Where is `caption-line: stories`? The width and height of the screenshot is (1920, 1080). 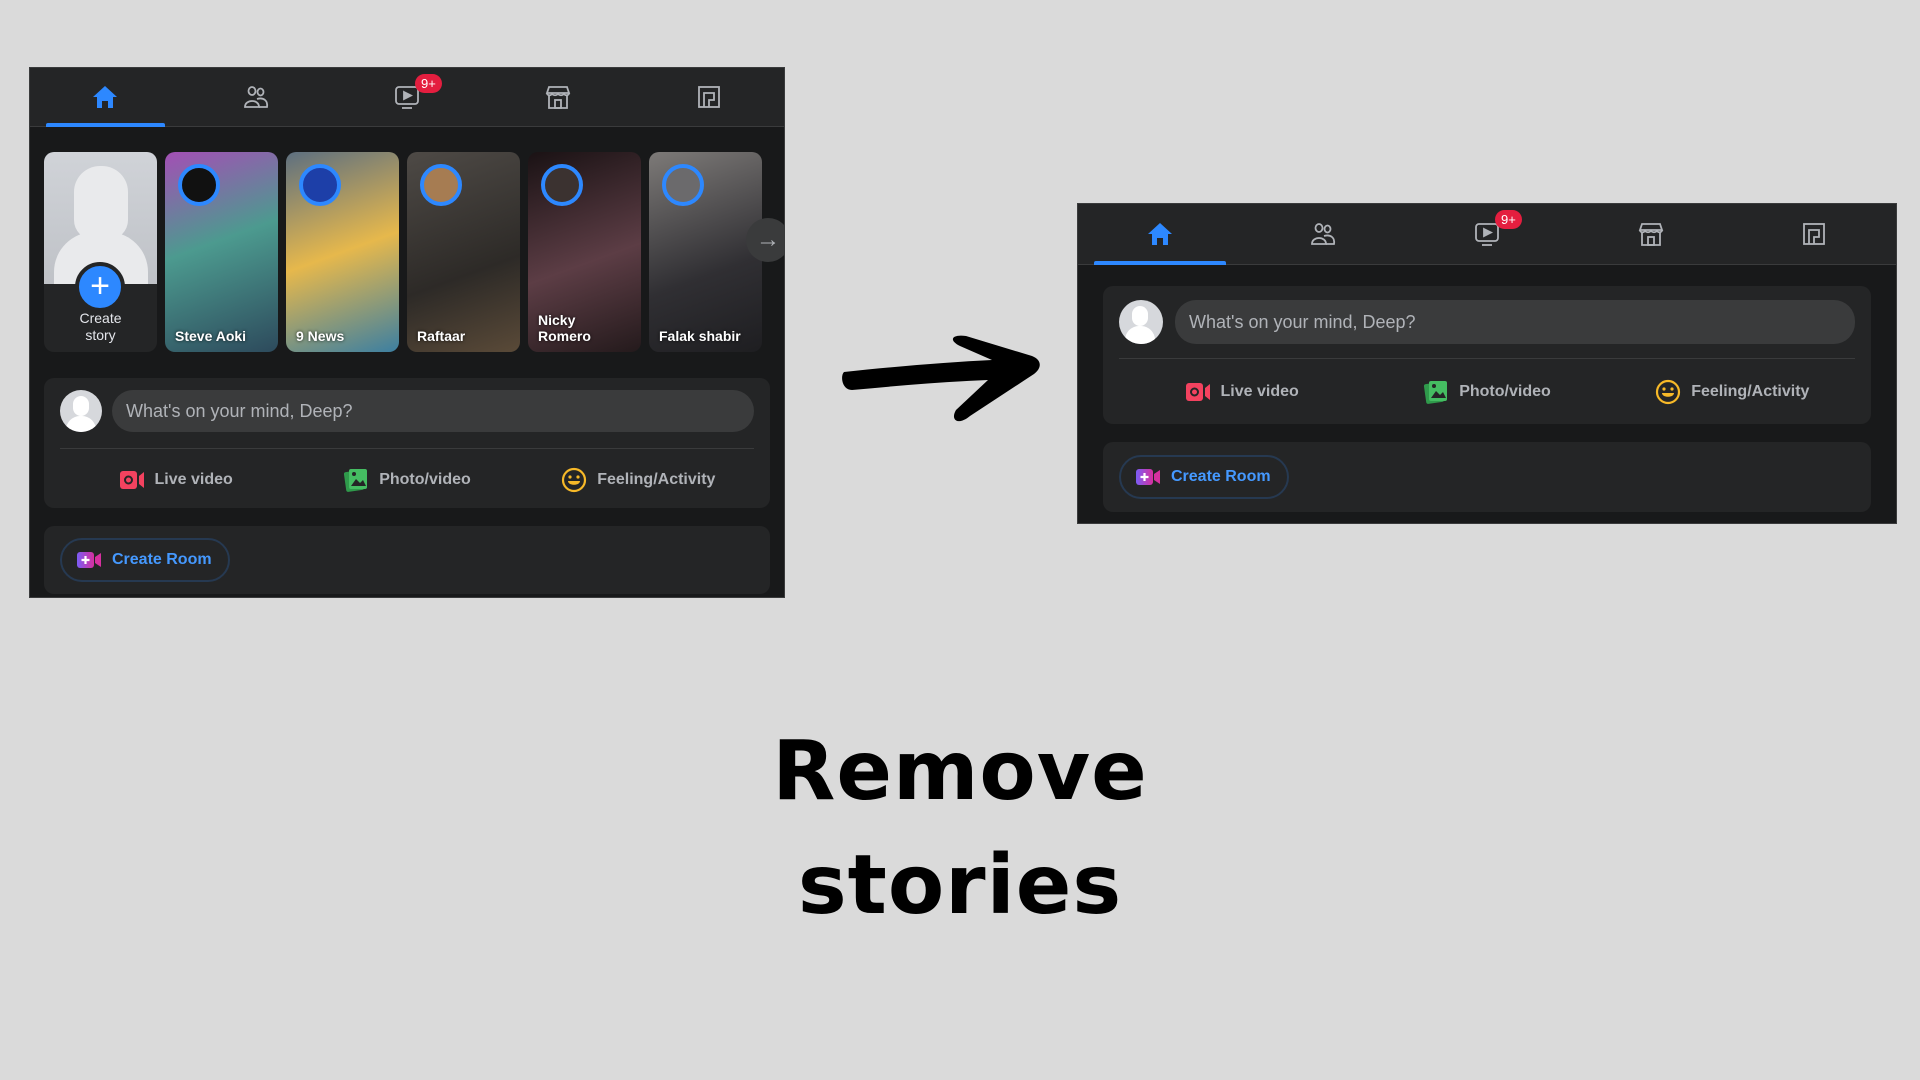
caption-line: stories is located at coordinates (960, 885).